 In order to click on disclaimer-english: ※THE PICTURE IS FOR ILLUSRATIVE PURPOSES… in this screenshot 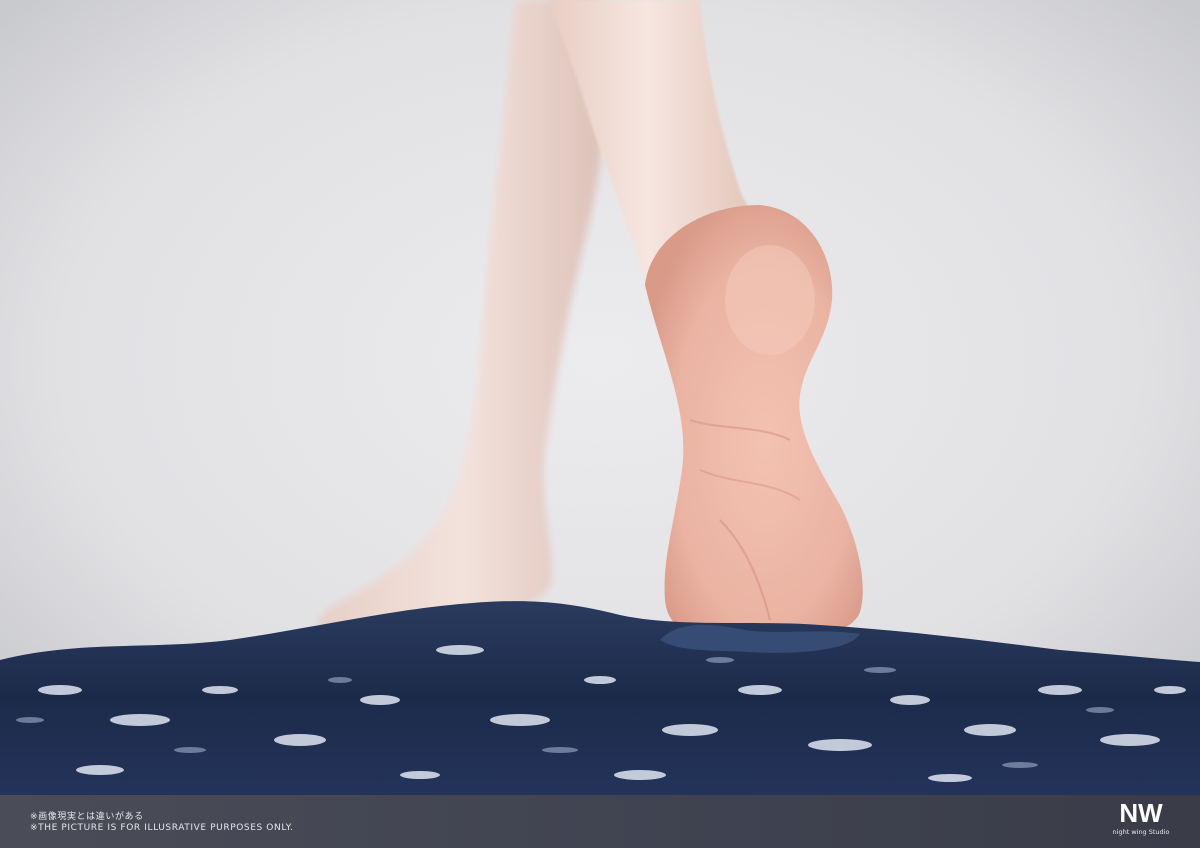, I will do `click(162, 828)`.